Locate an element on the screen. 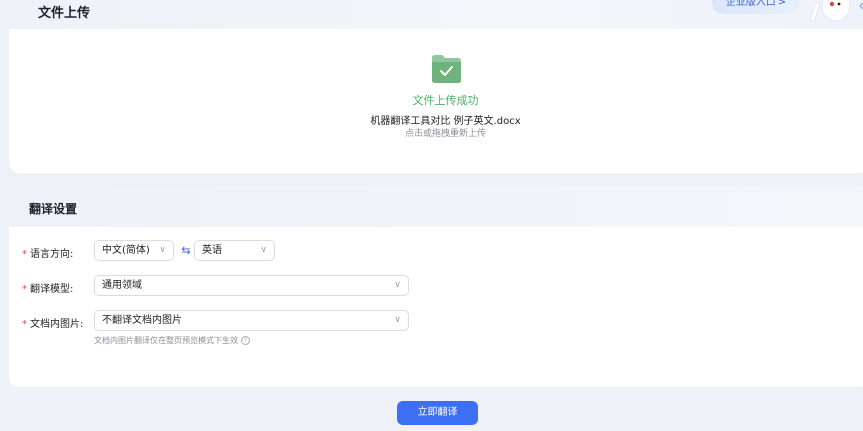  settings-section-title: 翻译设置 is located at coordinates (53, 209).